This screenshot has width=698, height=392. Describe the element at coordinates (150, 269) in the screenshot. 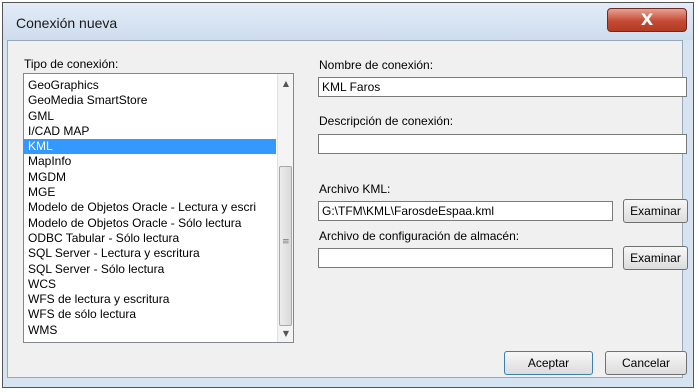

I see `list-item: SQL Server - Sólo lectura` at that location.